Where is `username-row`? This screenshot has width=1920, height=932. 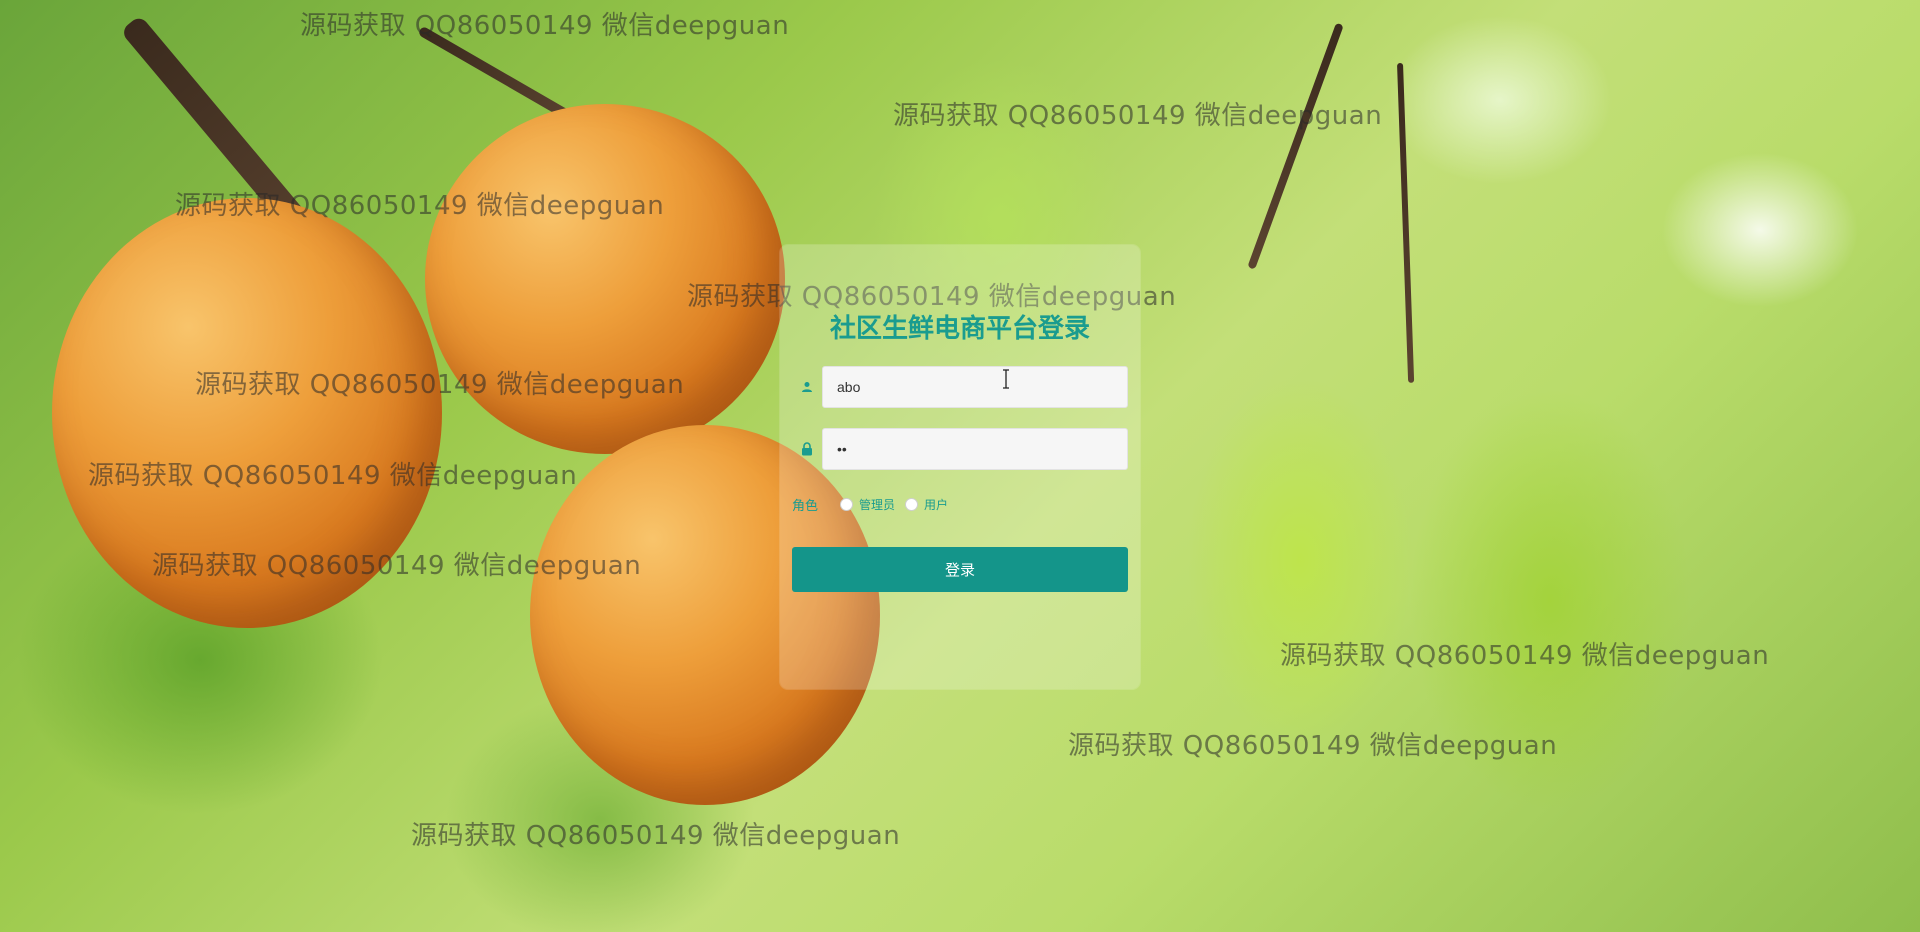
username-row is located at coordinates (960, 387).